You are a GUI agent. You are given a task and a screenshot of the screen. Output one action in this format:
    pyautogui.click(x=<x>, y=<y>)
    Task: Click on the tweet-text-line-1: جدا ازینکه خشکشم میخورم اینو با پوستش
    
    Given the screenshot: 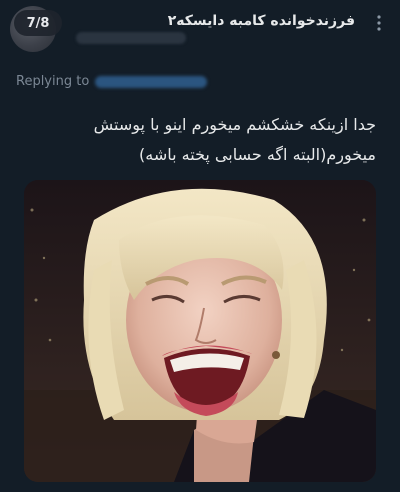 What is the action you would take?
    pyautogui.click(x=234, y=124)
    